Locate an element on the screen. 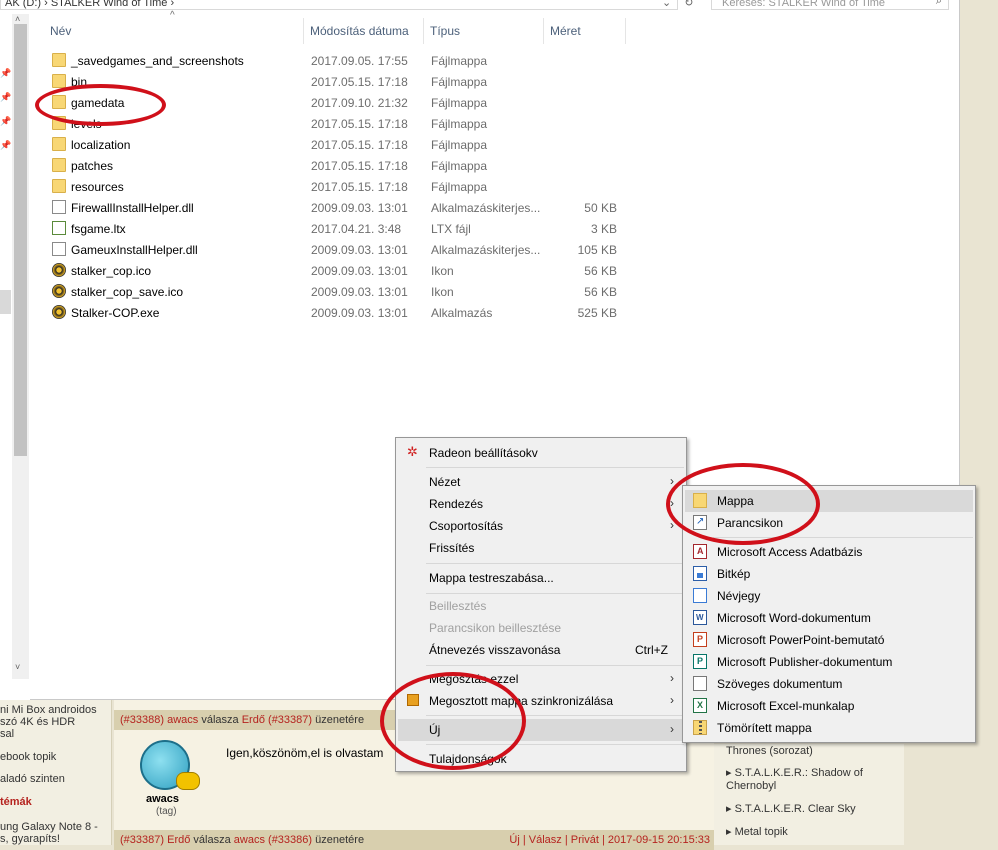 The image size is (998, 850). address-bar: AK (D:) › STALKER Wind of Time › is located at coordinates (339, 5).